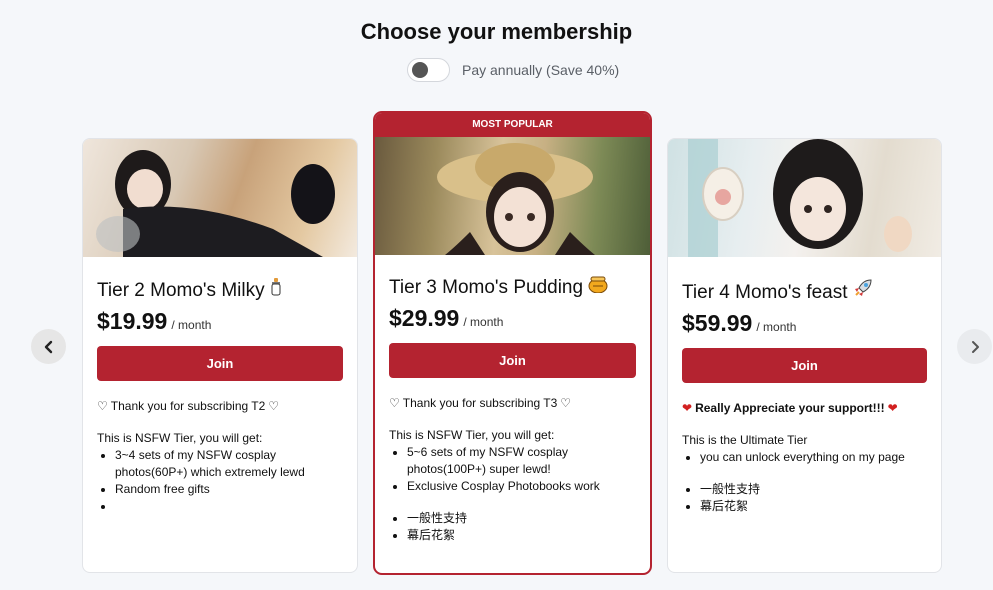  Describe the element at coordinates (220, 290) in the screenshot. I see `tier-name: Tier 2 Momo's Milky` at that location.